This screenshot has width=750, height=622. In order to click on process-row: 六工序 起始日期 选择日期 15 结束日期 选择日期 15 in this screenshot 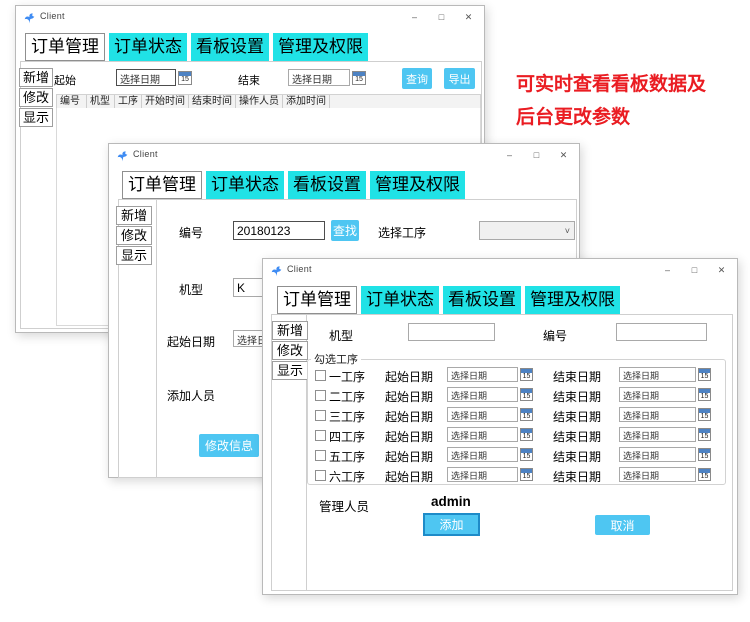, I will do `click(500, 475)`.